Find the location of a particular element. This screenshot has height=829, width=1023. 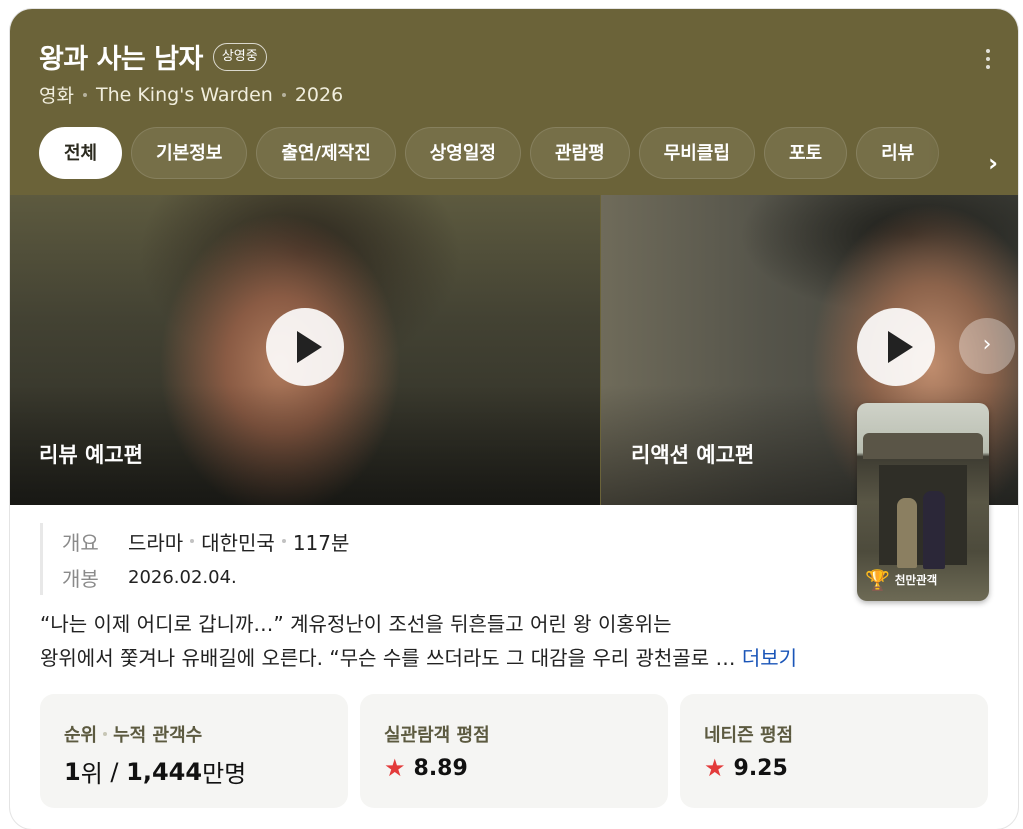

audience-value: 1,444 is located at coordinates (164, 771).